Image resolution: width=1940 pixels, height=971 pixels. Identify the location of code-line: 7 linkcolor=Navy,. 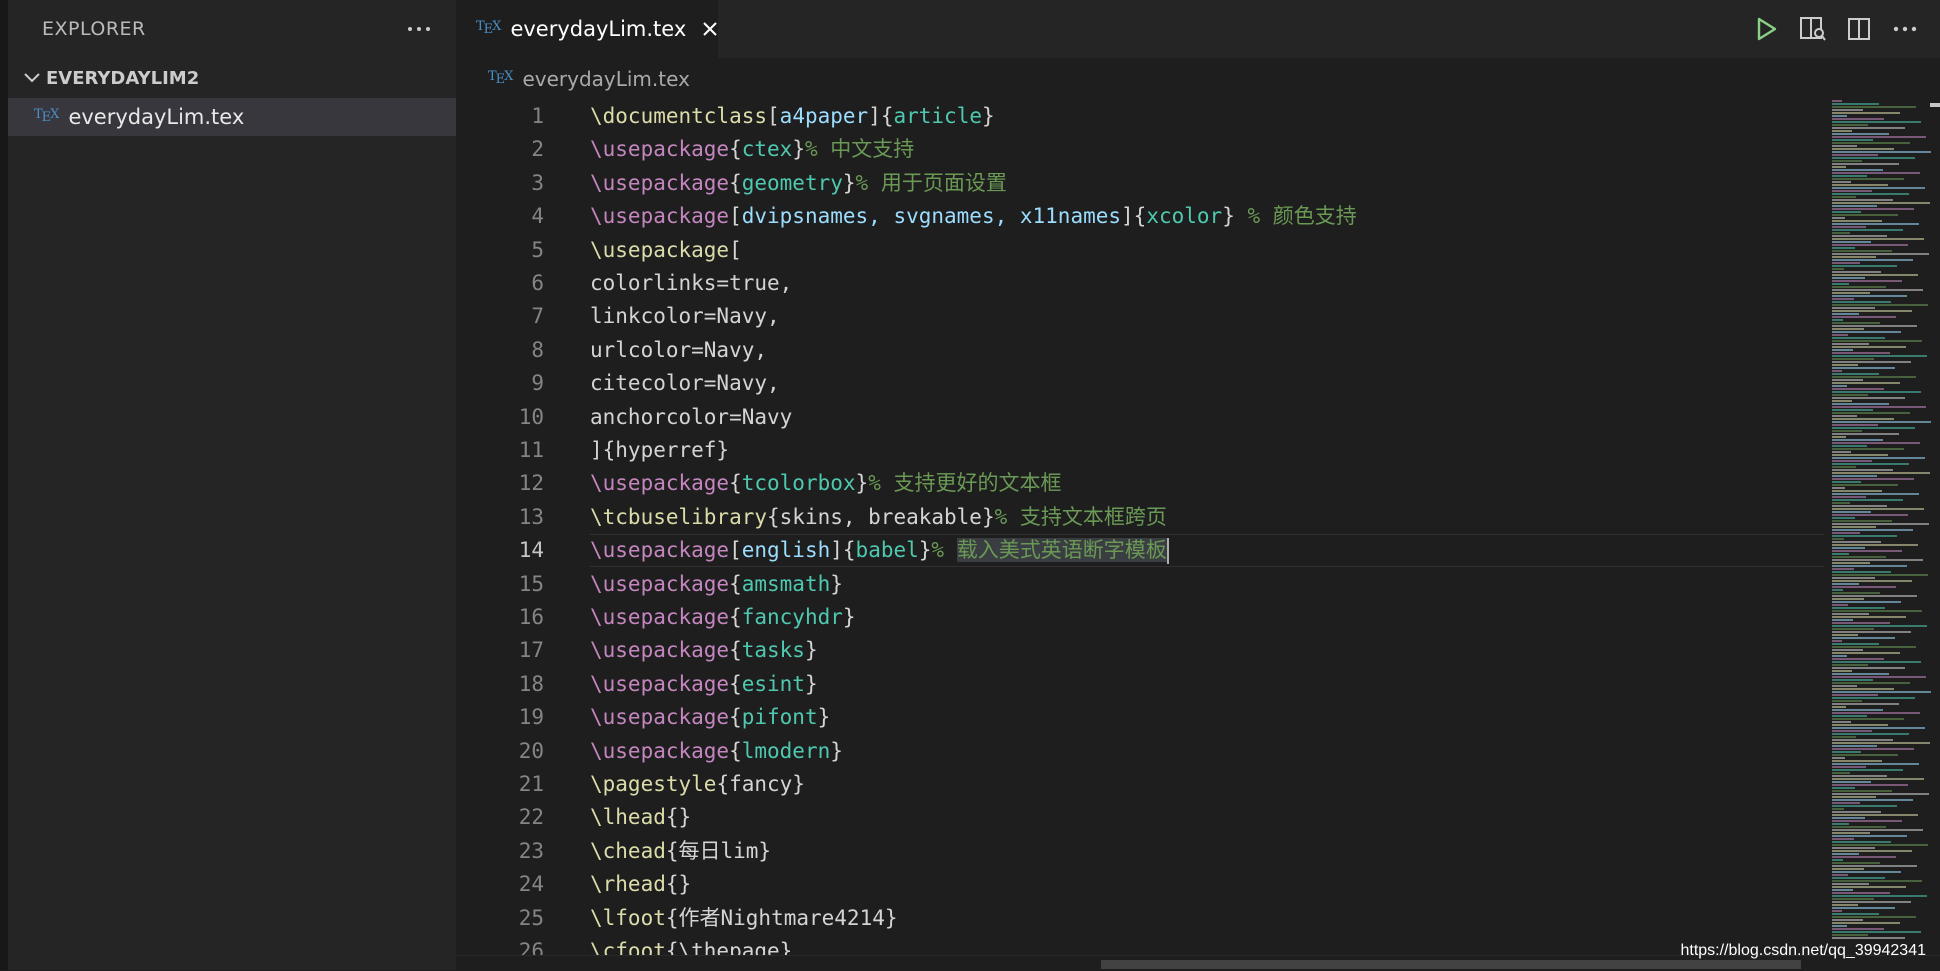
(1140, 316).